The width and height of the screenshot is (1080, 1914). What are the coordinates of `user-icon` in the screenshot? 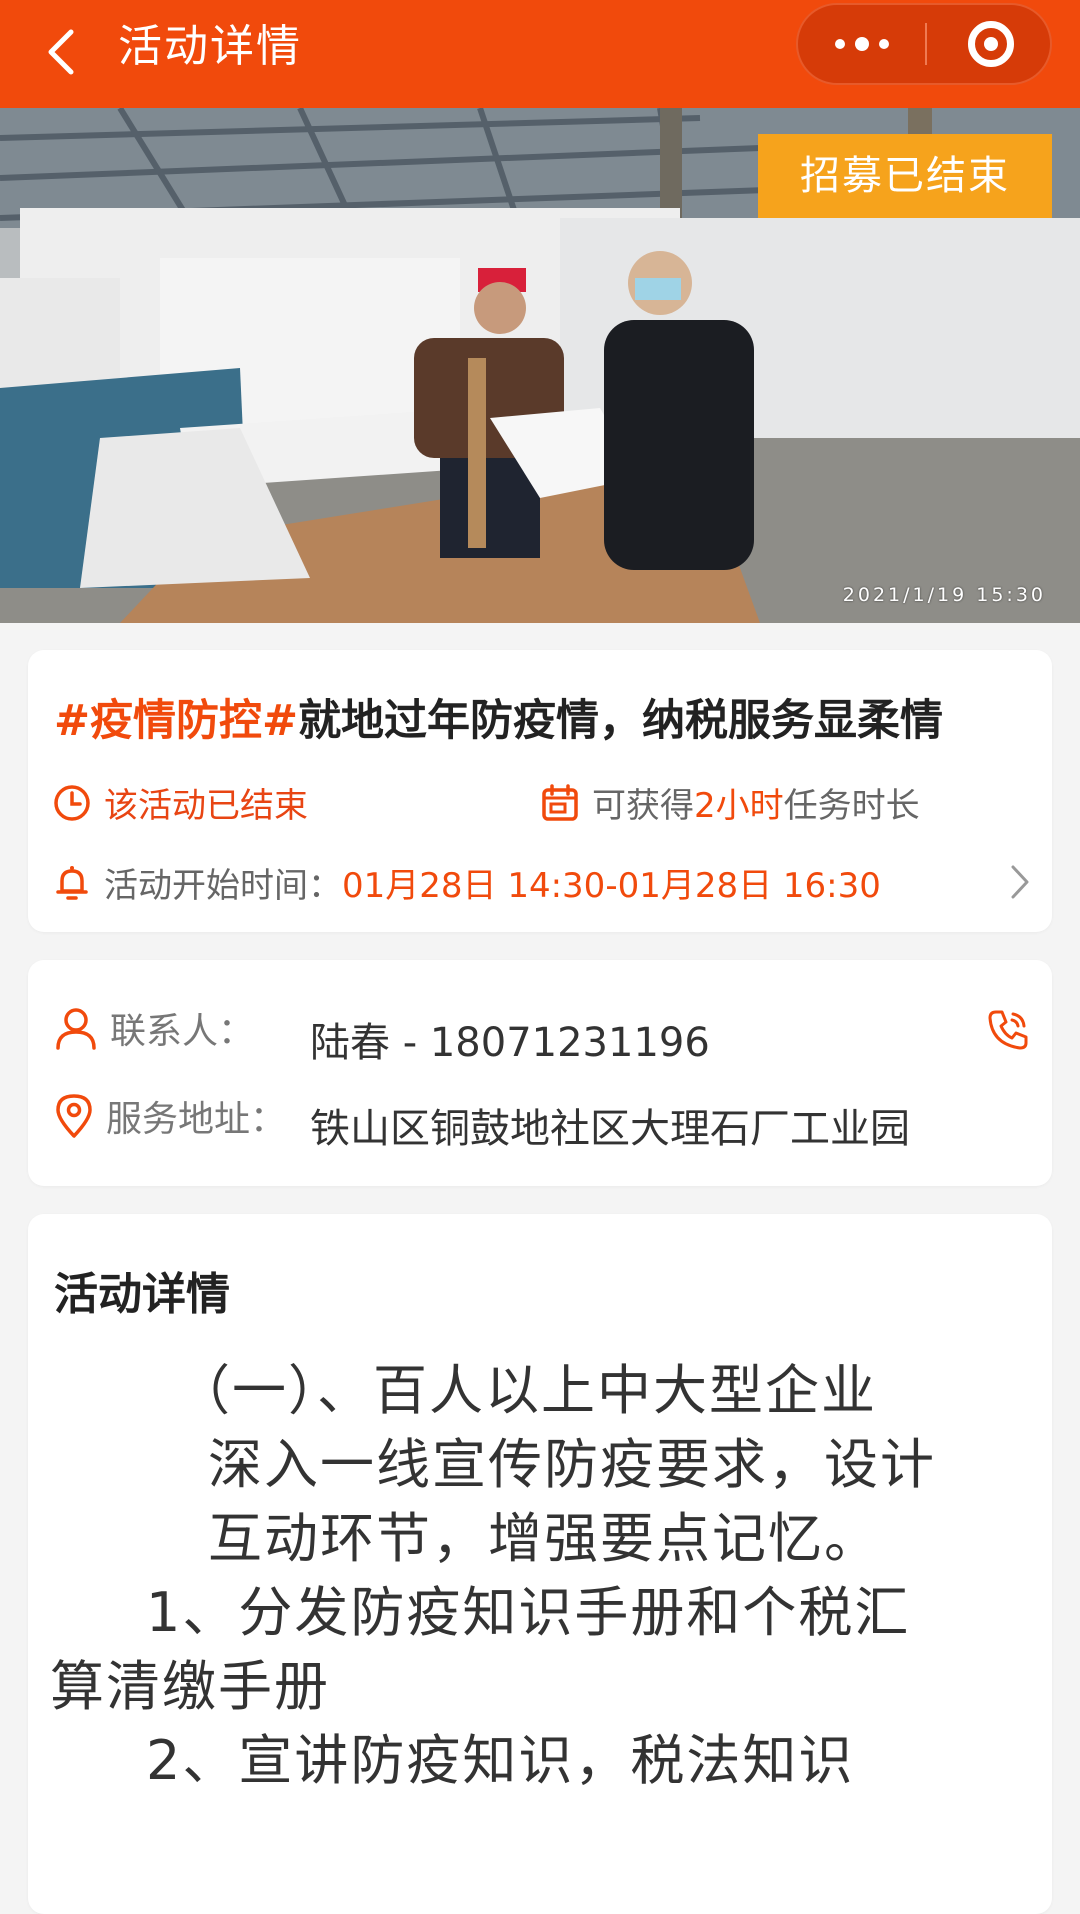 It's located at (76, 1029).